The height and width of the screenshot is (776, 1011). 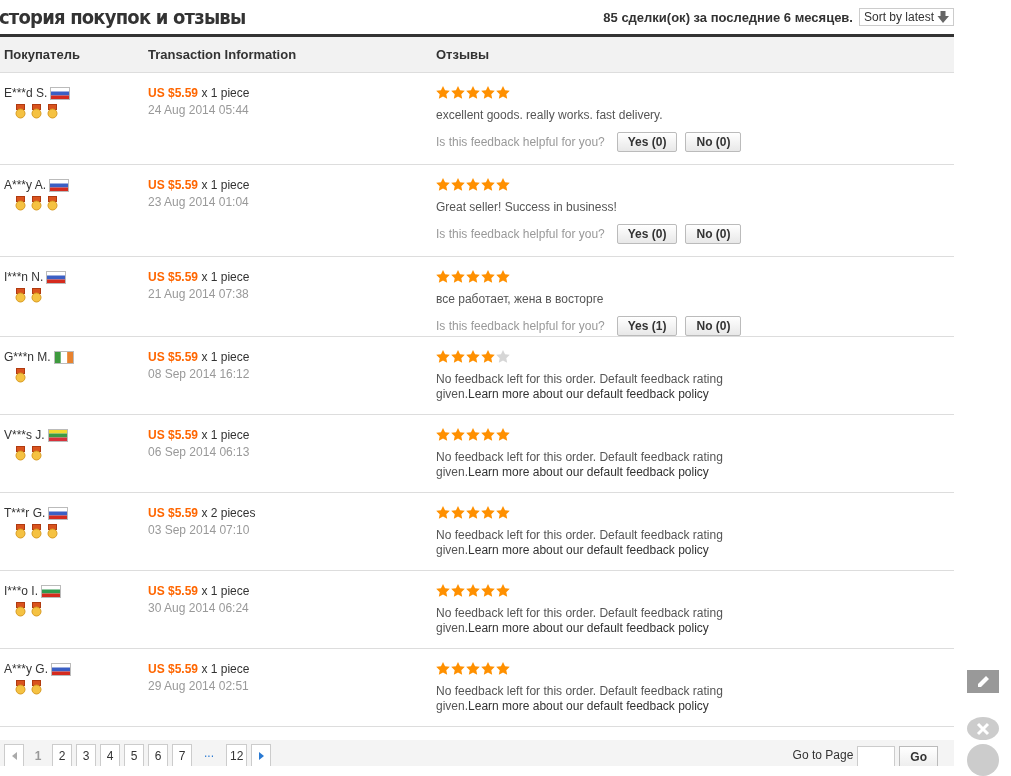 I want to click on pencil-icon, so click(x=982, y=681).